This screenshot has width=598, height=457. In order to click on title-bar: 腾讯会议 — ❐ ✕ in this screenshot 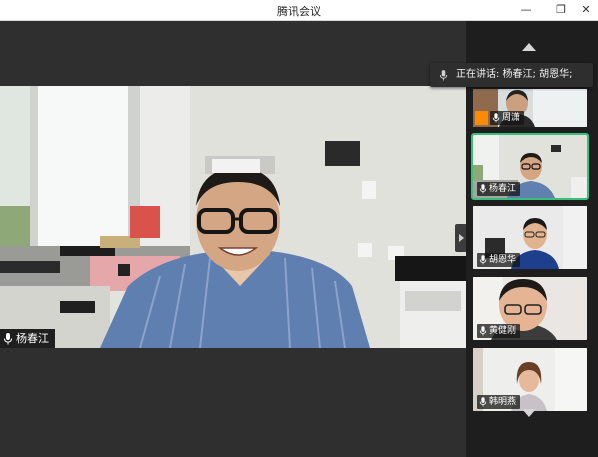, I will do `click(299, 10)`.